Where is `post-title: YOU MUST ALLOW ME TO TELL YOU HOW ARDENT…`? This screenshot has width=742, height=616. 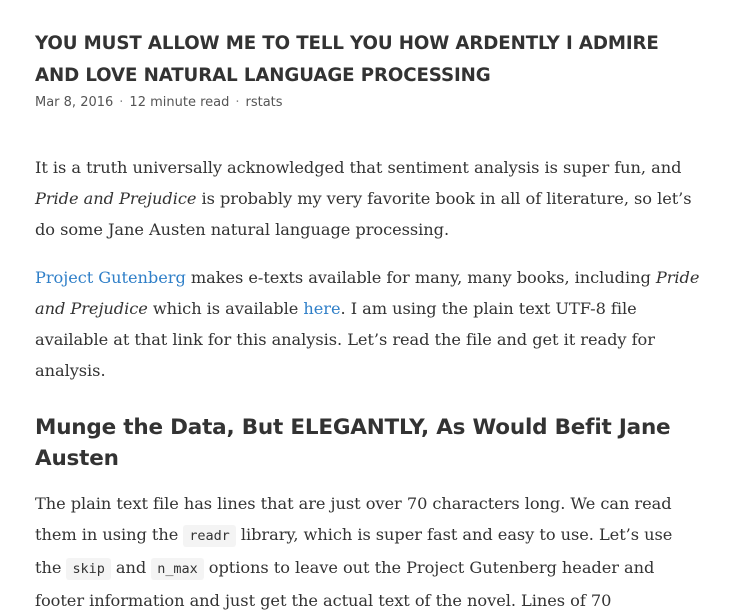 post-title: YOU MUST ALLOW ME TO TELL YOU HOW ARDENT… is located at coordinates (347, 59).